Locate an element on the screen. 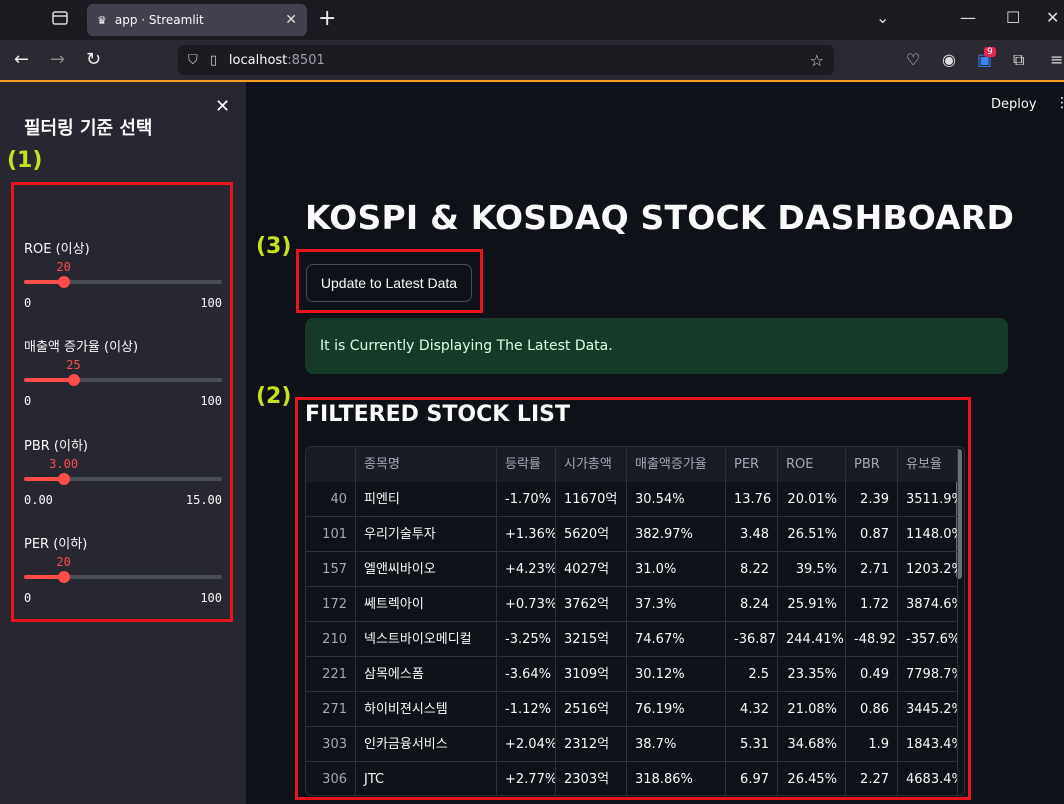 The height and width of the screenshot is (804, 1064). table-header-cell: 종목명 is located at coordinates (426, 464).